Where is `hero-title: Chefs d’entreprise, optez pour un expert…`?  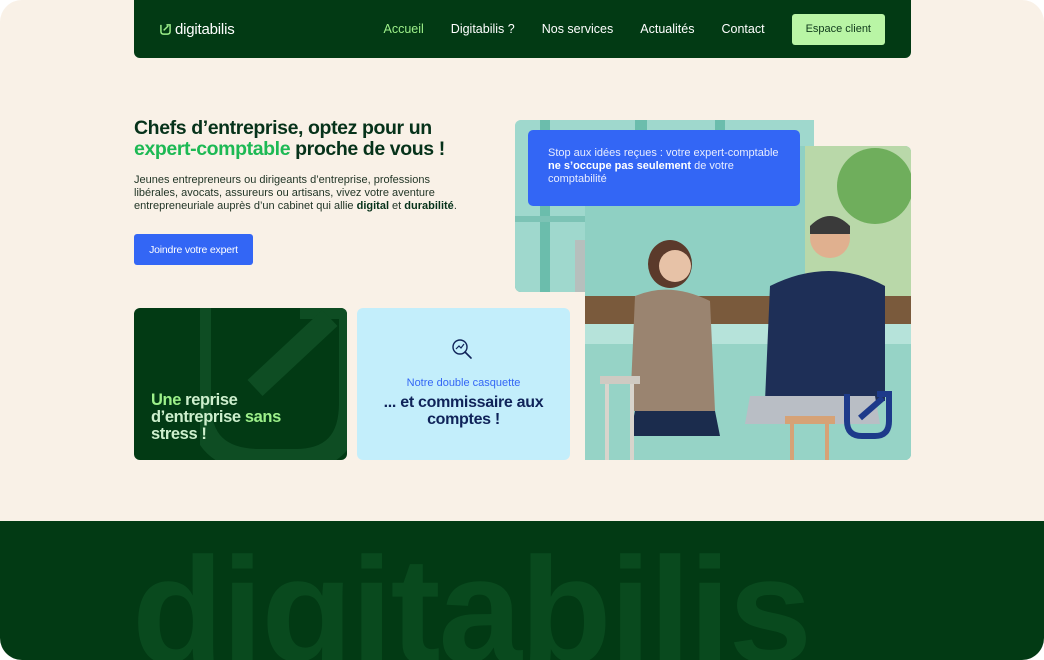
hero-title: Chefs d’entreprise, optez pour un expert… is located at coordinates (314, 139).